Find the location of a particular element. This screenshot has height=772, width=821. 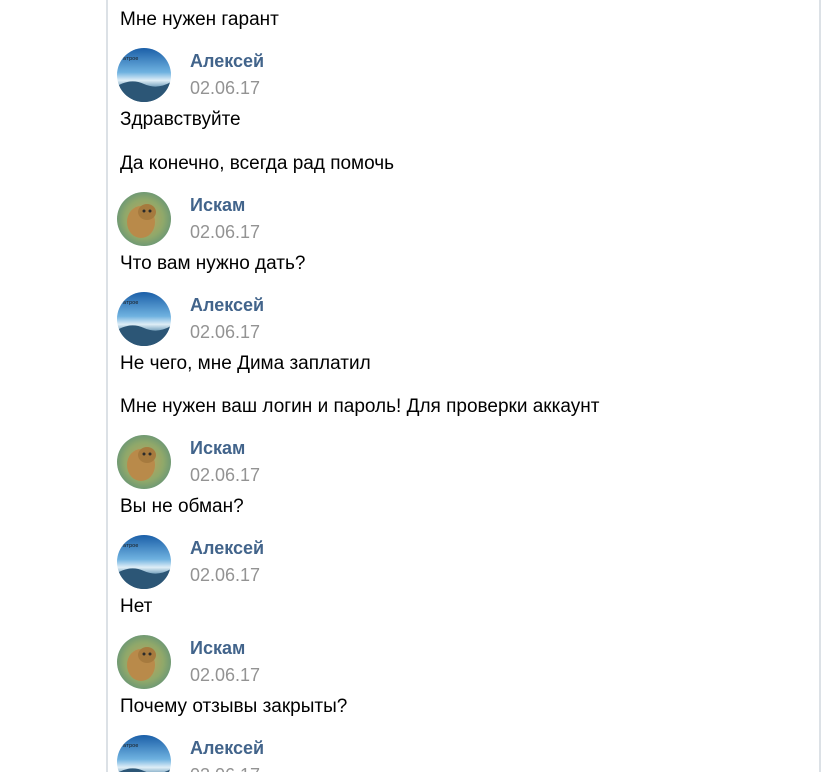

message-text: Да конечно, всегда рад помочь is located at coordinates (257, 163).